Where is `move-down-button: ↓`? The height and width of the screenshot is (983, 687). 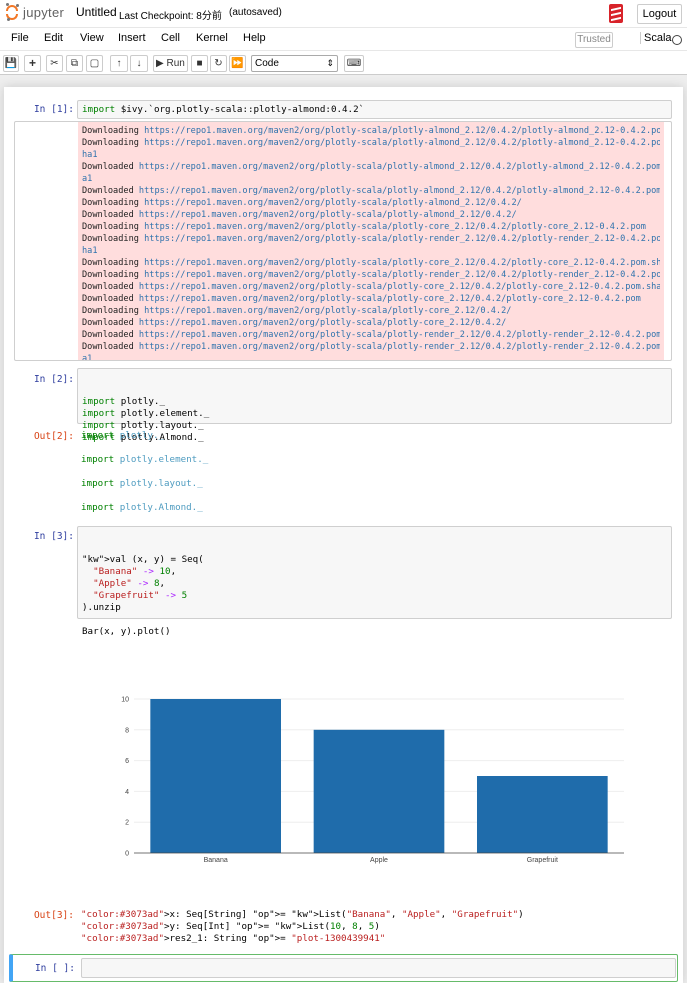 move-down-button: ↓ is located at coordinates (139, 63).